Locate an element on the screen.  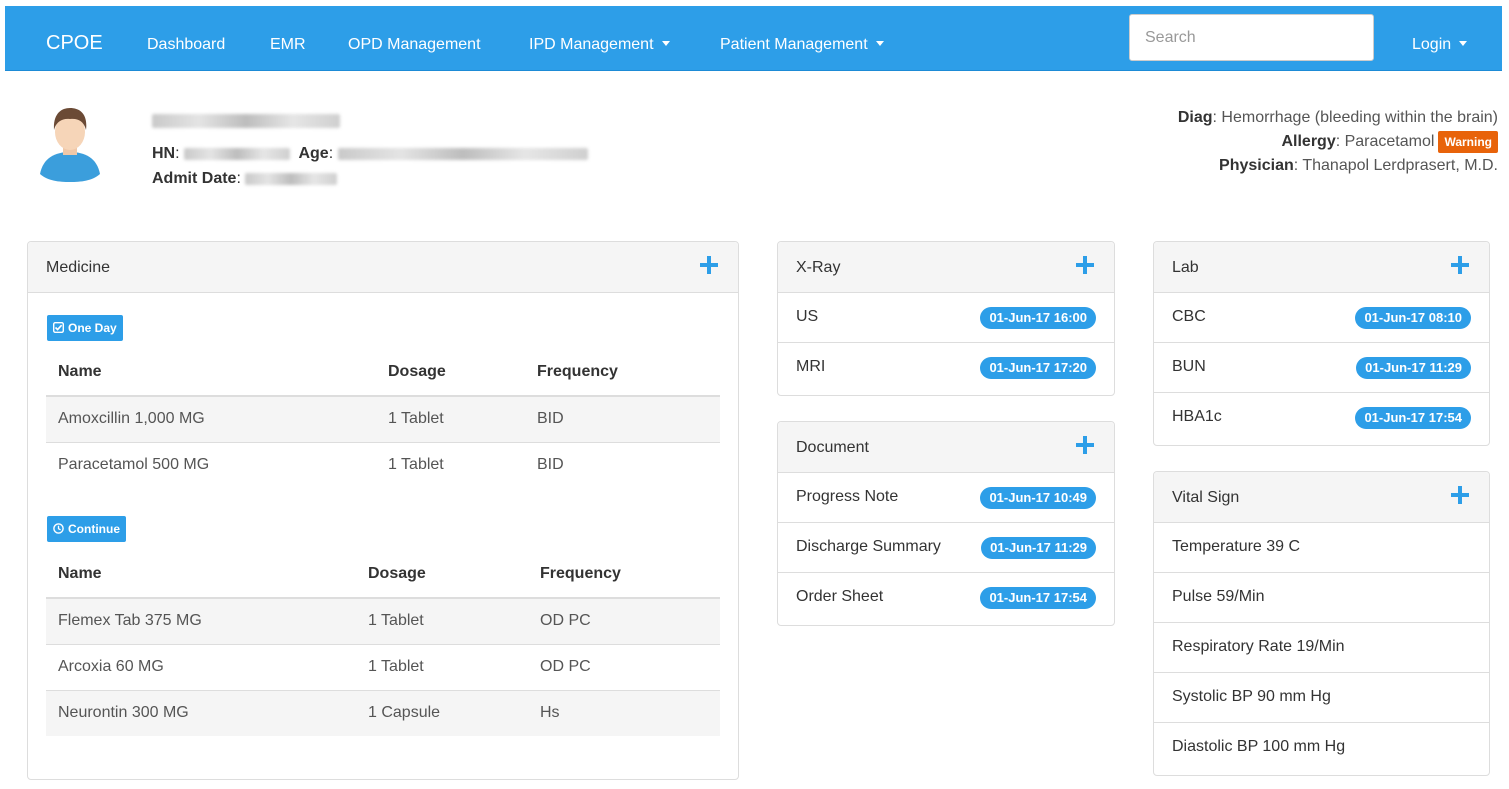
date-badge: 01-Jun-17 11:29 is located at coordinates (1038, 548).